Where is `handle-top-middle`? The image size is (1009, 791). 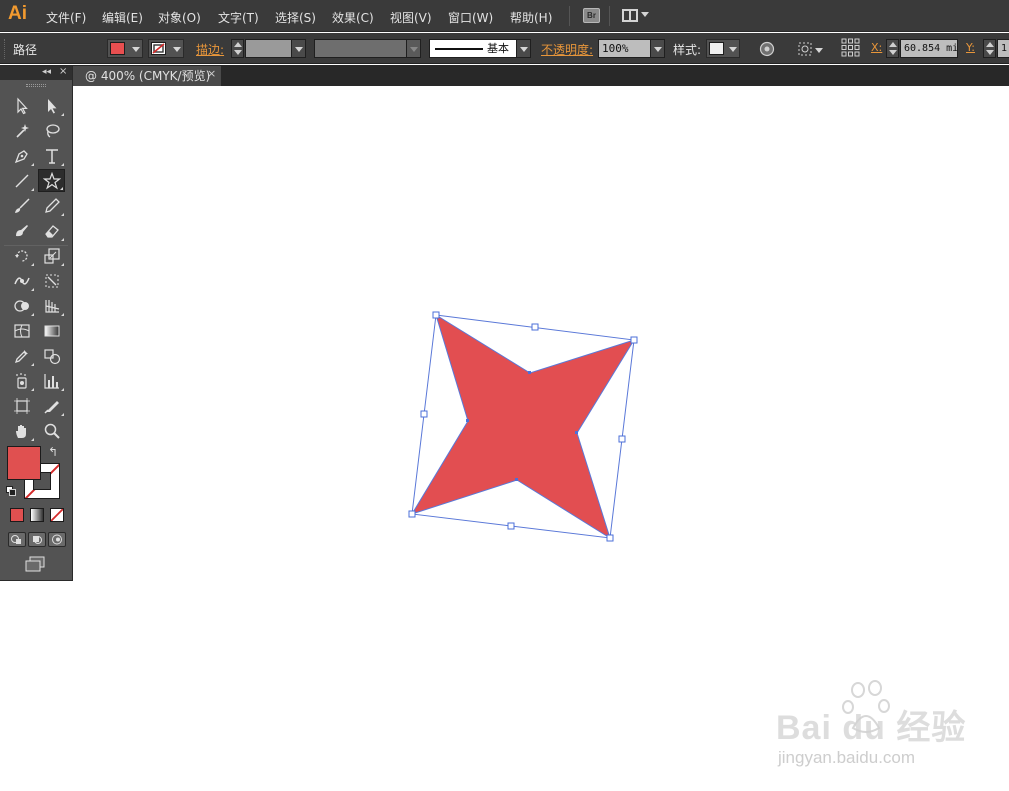
handle-top-middle is located at coordinates (535, 327).